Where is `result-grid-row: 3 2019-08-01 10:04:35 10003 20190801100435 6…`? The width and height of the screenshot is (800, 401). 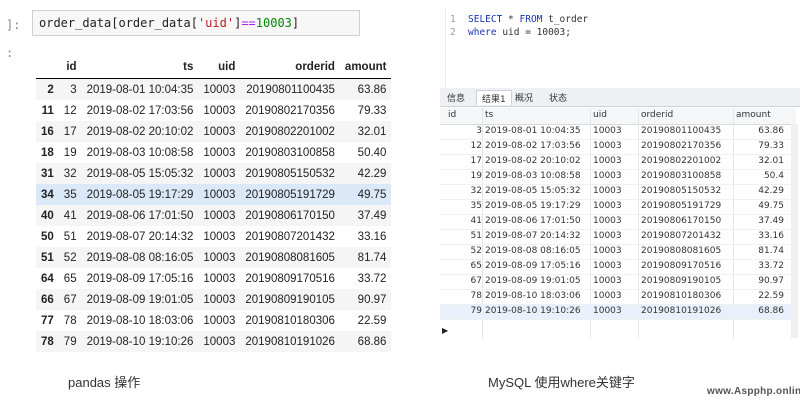
result-grid-row: 3 2019-08-01 10:04:35 10003 20190801100435 6… is located at coordinates (618, 132).